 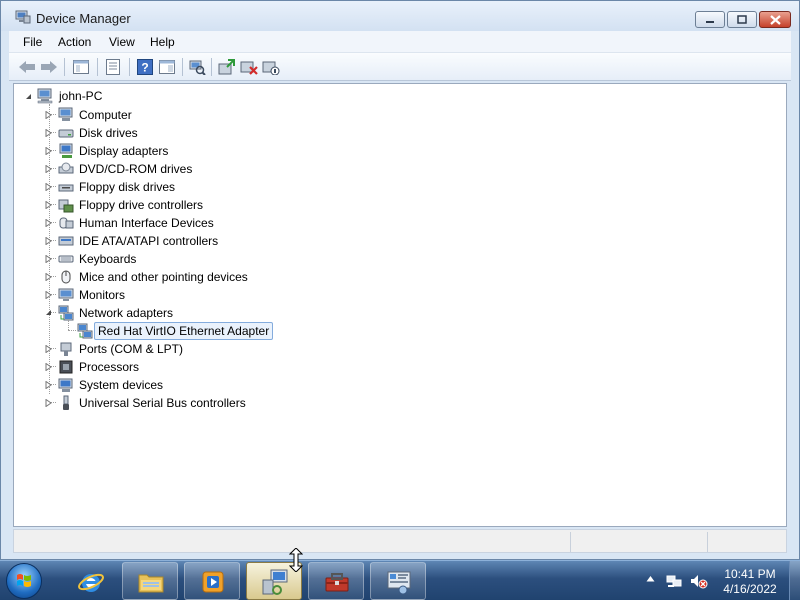 I want to click on toolbox-icon, so click(x=337, y=582).